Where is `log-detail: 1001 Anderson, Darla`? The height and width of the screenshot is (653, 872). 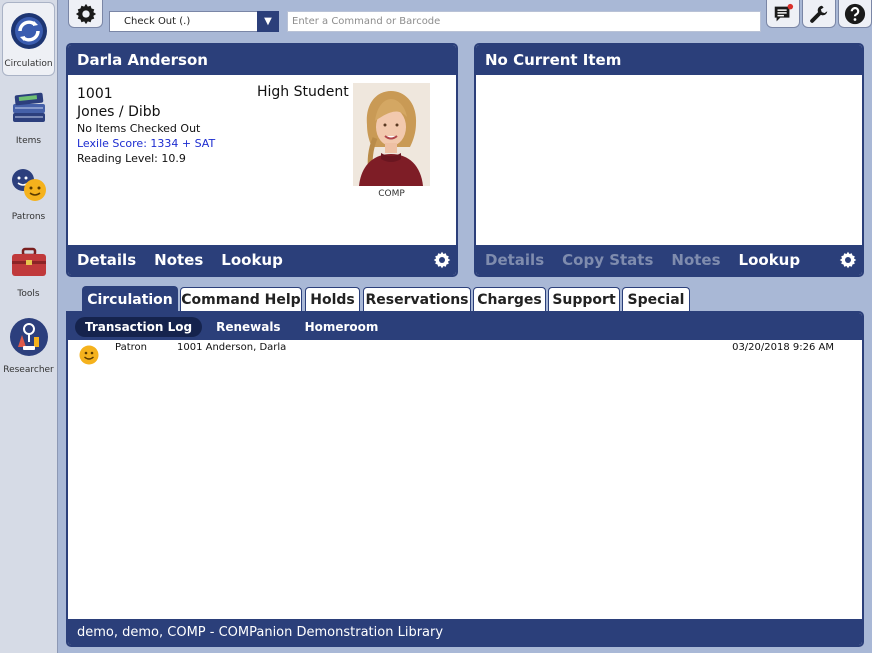 log-detail: 1001 Anderson, Darla is located at coordinates (232, 347).